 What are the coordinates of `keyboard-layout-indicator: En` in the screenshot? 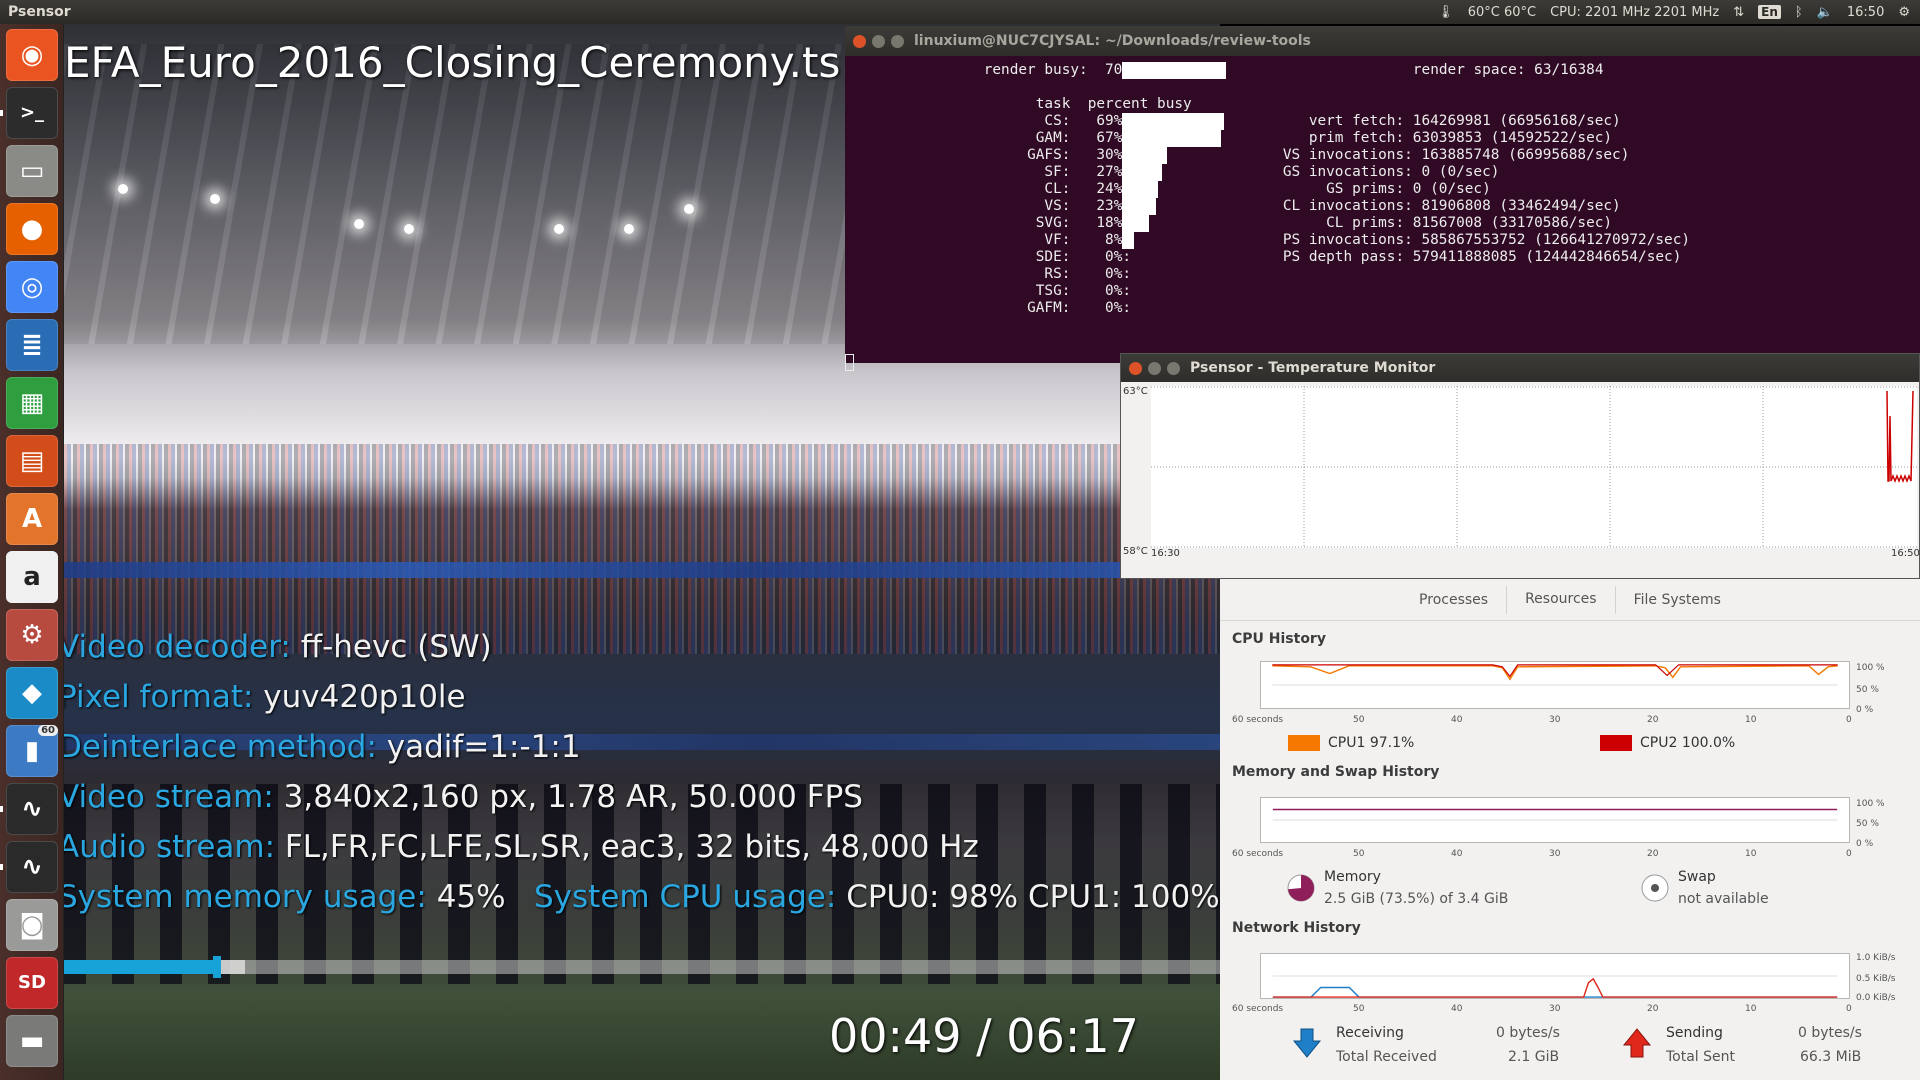 It's located at (1769, 12).